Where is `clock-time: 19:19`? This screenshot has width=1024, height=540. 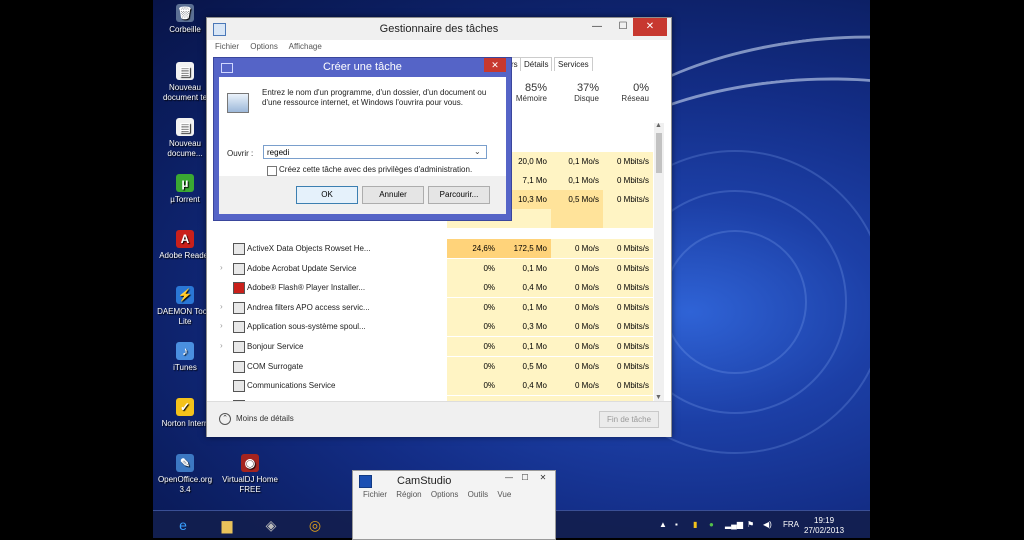
clock-time: 19:19 is located at coordinates (824, 520).